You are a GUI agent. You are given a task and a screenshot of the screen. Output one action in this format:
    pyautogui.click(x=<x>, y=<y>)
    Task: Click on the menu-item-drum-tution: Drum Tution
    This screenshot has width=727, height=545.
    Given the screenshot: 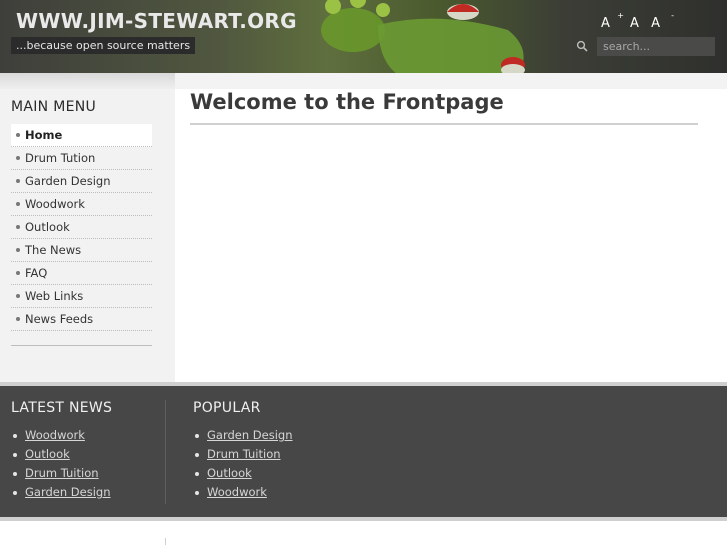 What is the action you would take?
    pyautogui.click(x=81, y=158)
    